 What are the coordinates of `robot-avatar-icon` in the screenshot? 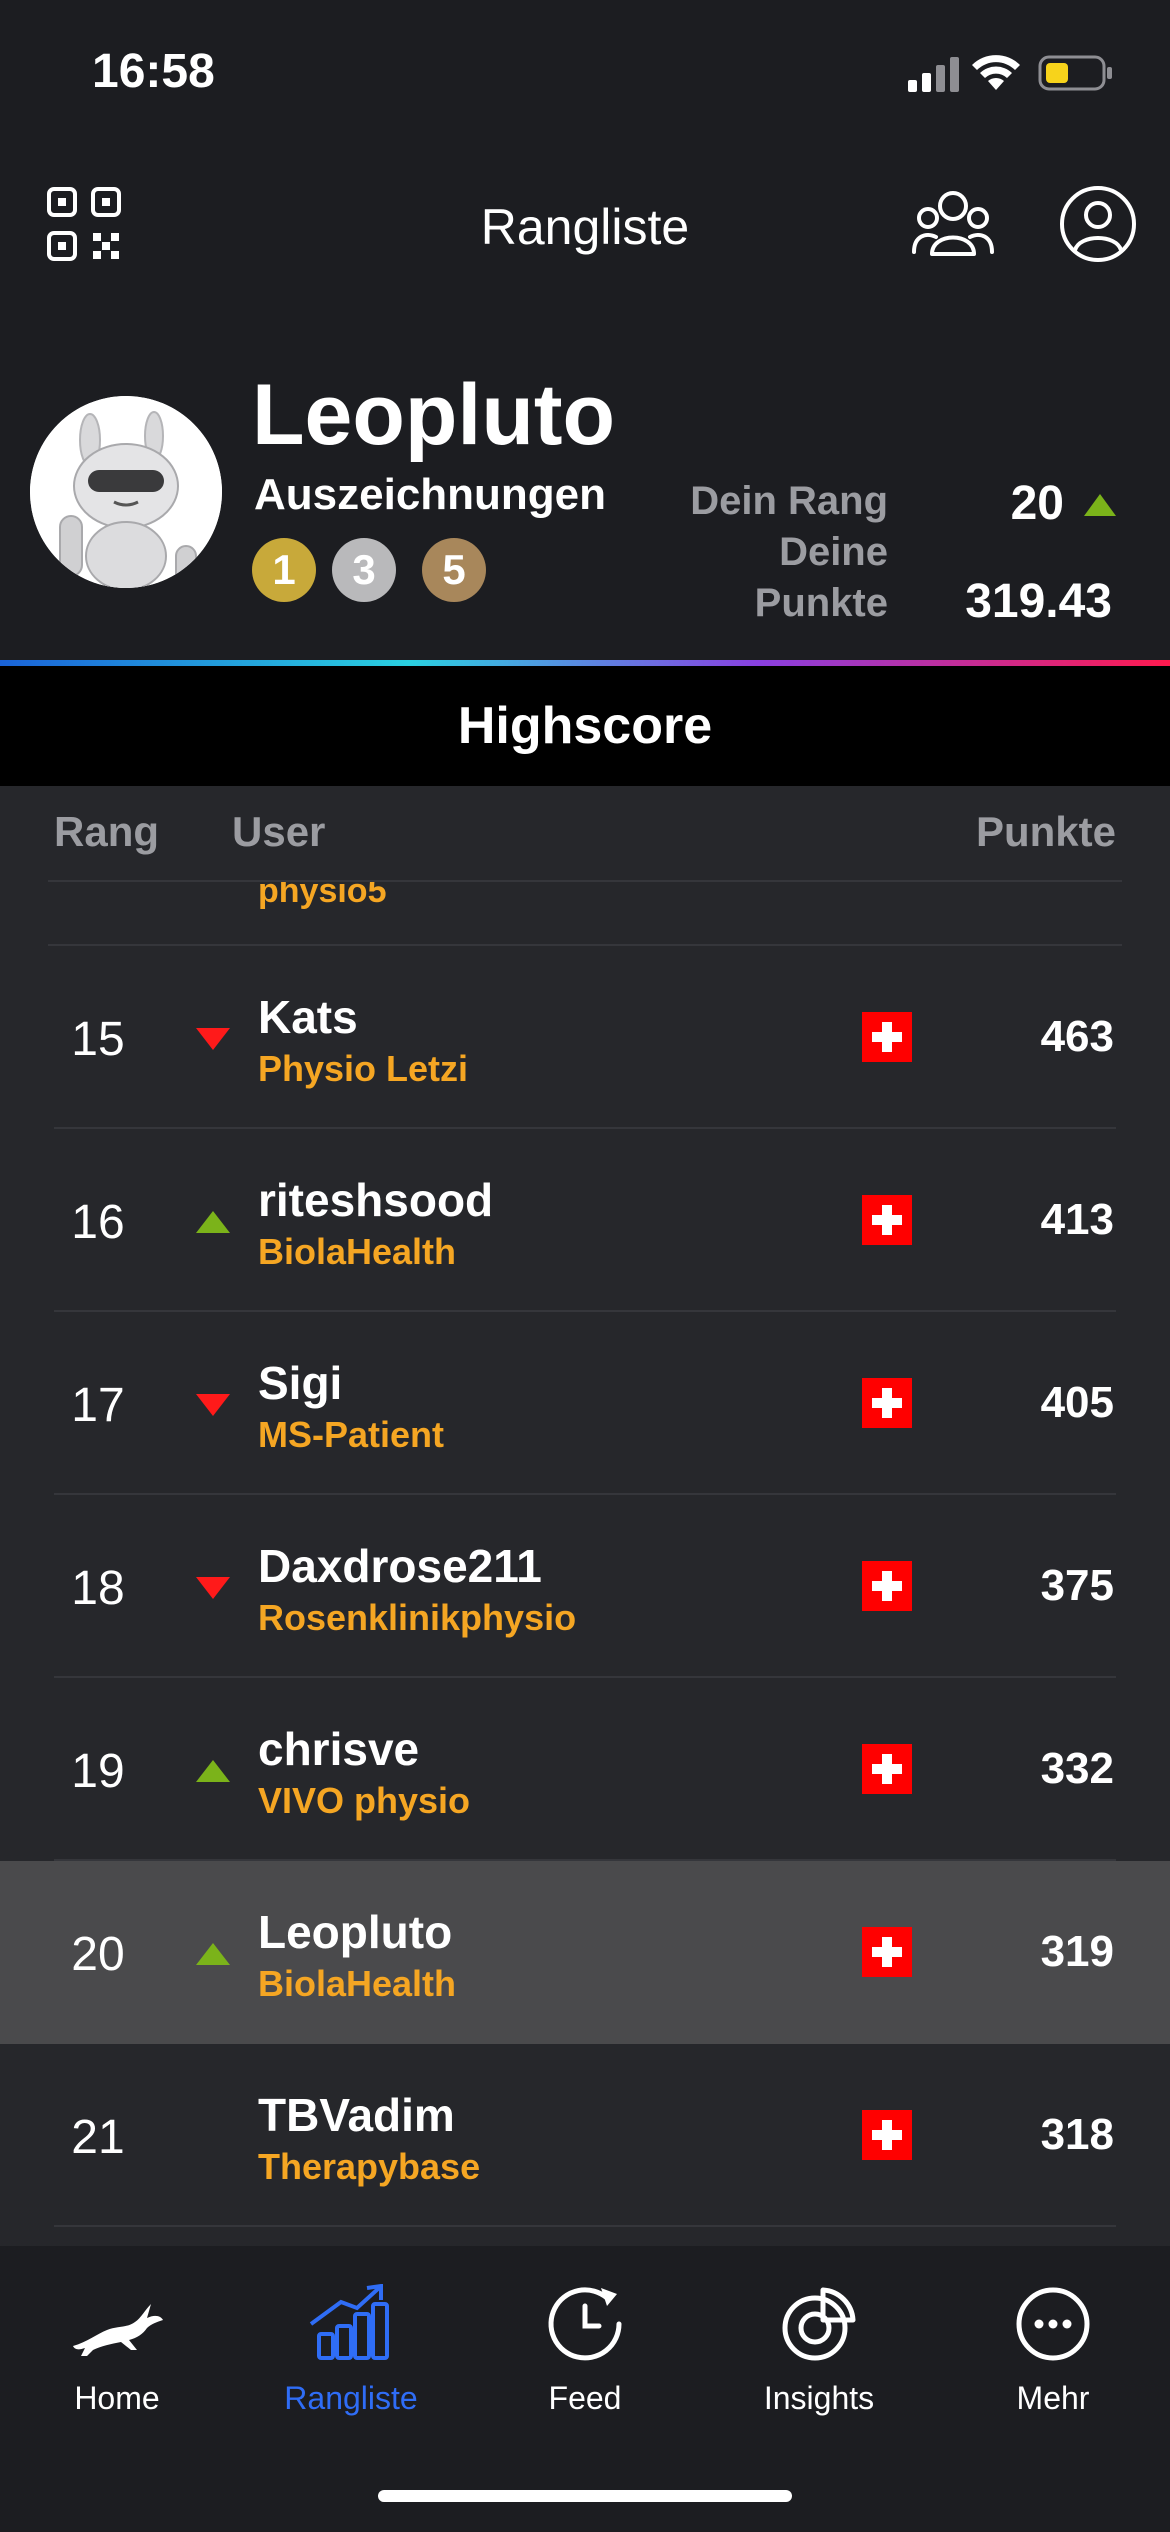 It's located at (126, 492).